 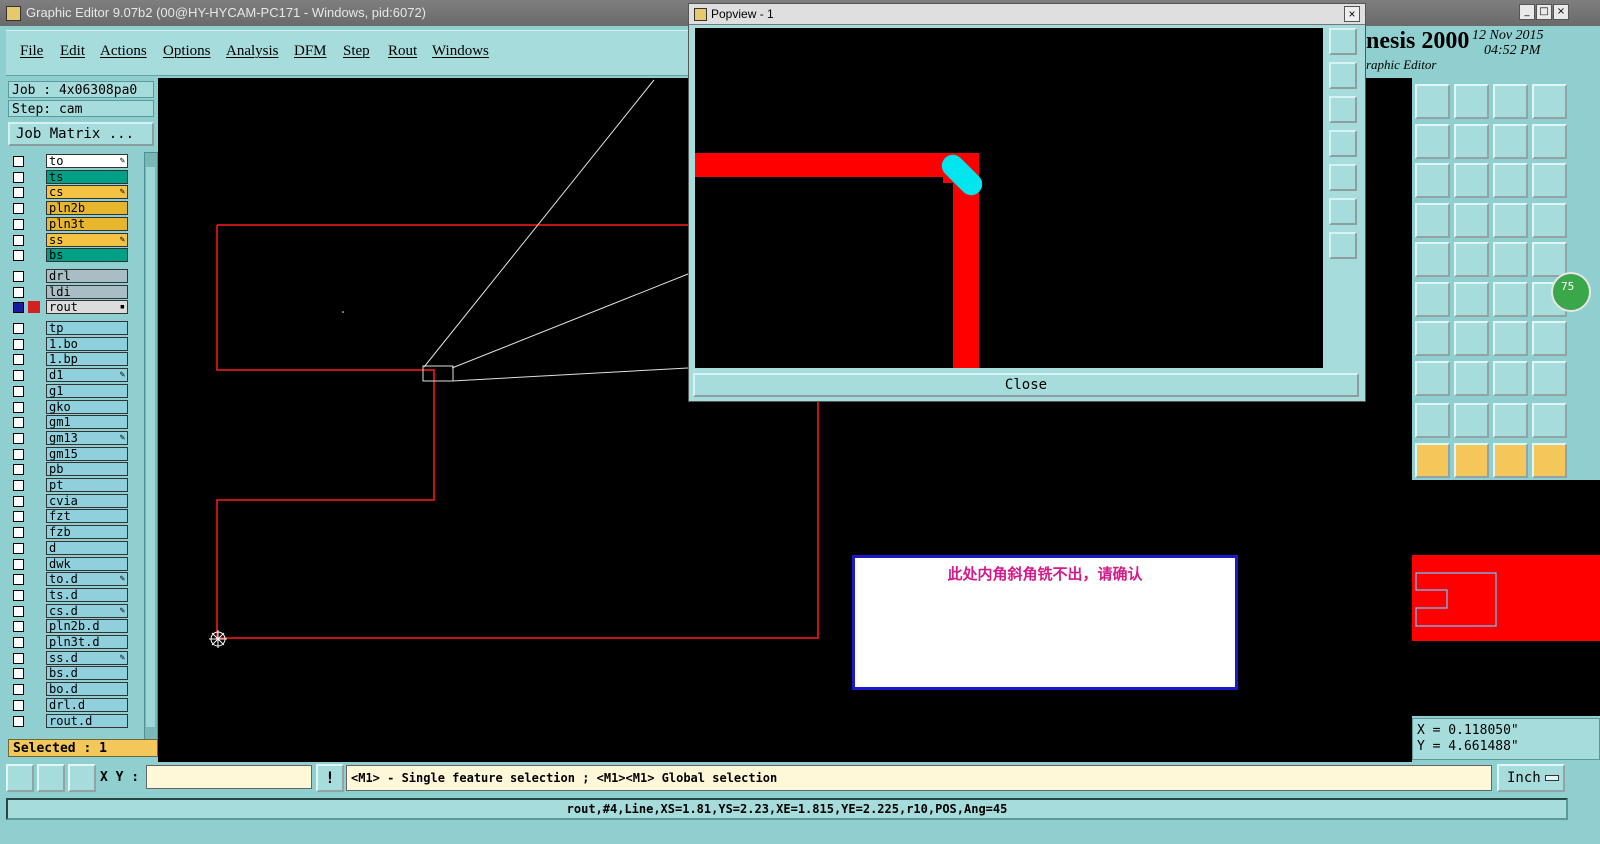 What do you see at coordinates (31, 51) in the screenshot?
I see `menu-file: File` at bounding box center [31, 51].